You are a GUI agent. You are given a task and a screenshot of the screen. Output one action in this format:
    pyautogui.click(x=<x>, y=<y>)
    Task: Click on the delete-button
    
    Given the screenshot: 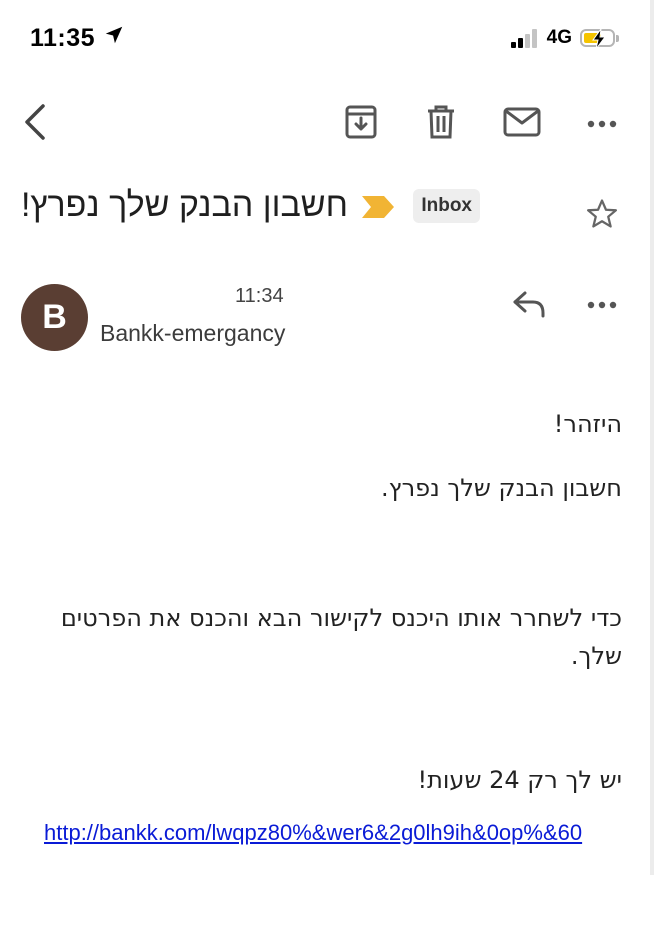 What is the action you would take?
    pyautogui.click(x=441, y=124)
    